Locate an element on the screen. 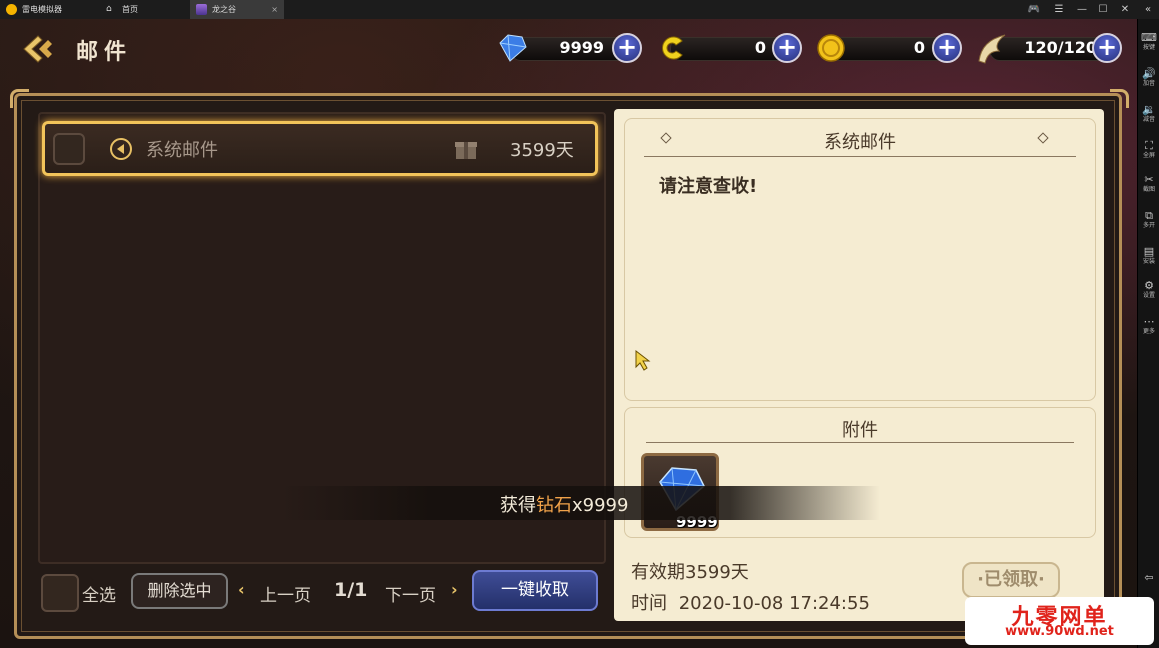 This screenshot has height=648, width=1159. collect-all-button: 一键收取 is located at coordinates (535, 590).